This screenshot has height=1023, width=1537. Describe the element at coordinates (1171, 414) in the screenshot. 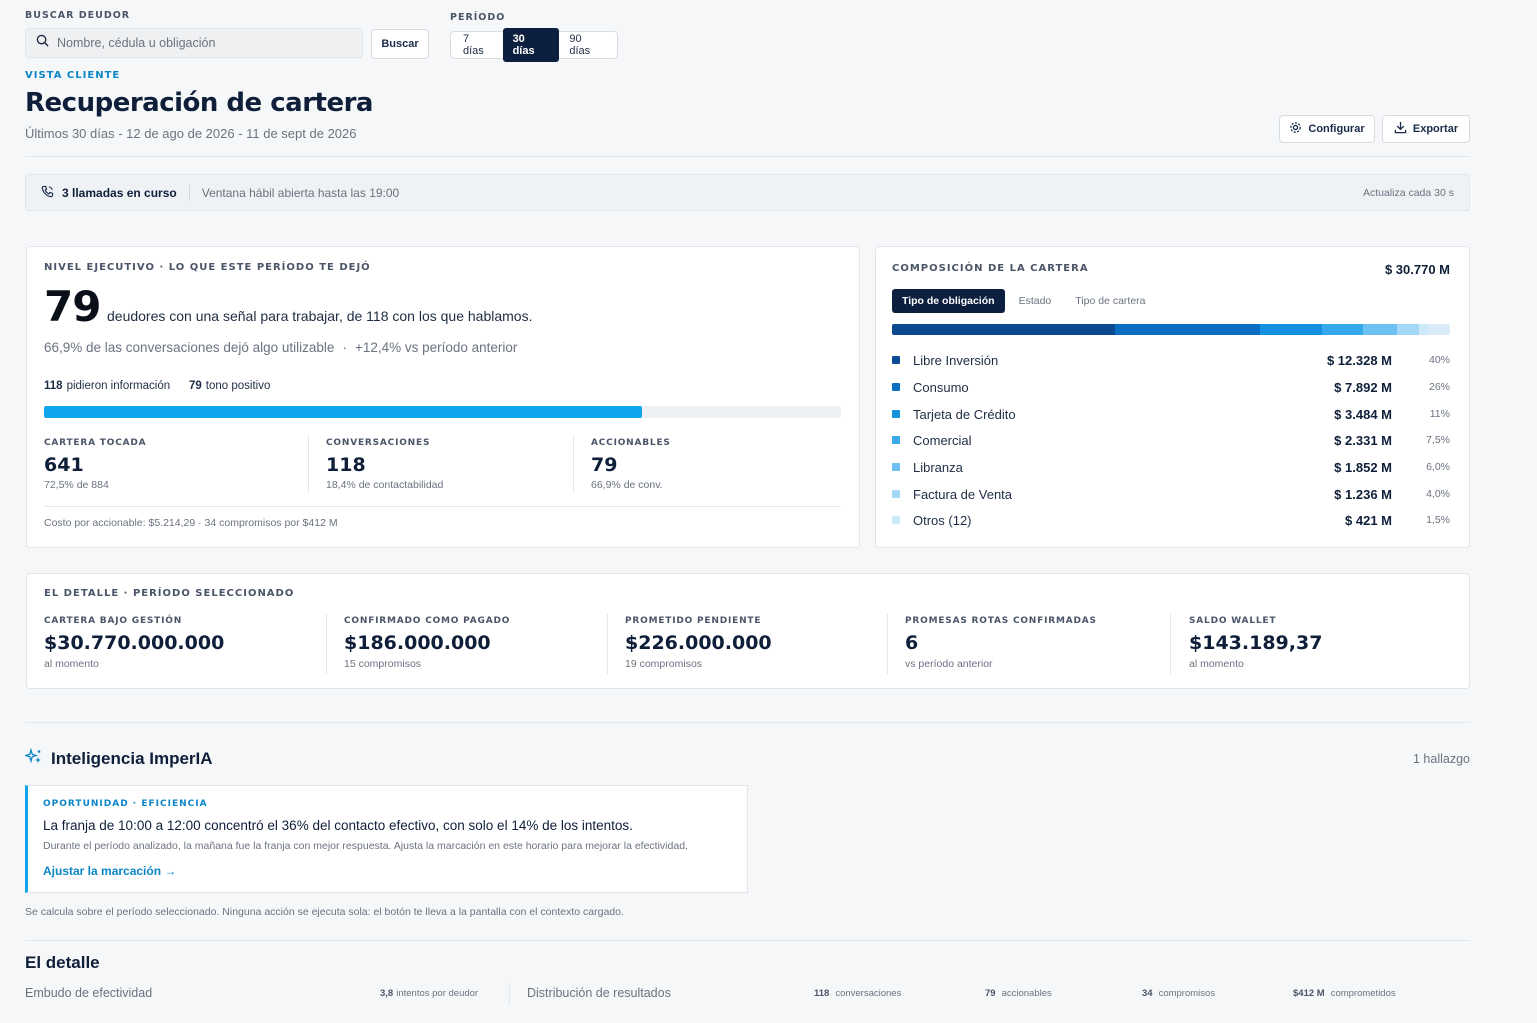

I see `composition-row: Tarjeta de Crédito $ 3.484 M 11%` at that location.